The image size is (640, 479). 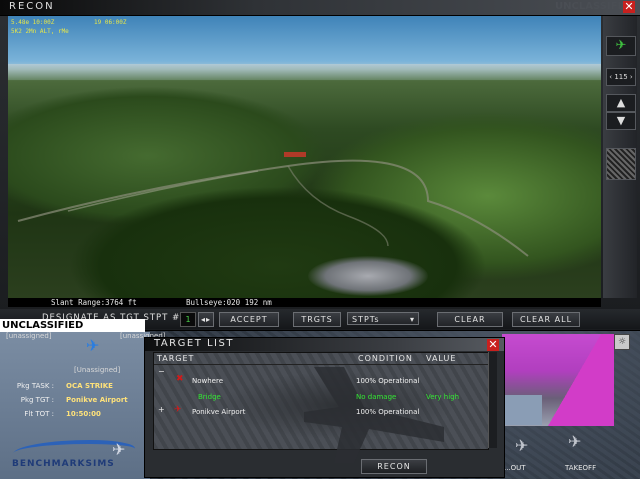 What do you see at coordinates (631, 77) in the screenshot?
I see `heading-right-arrow-icon: ›` at bounding box center [631, 77].